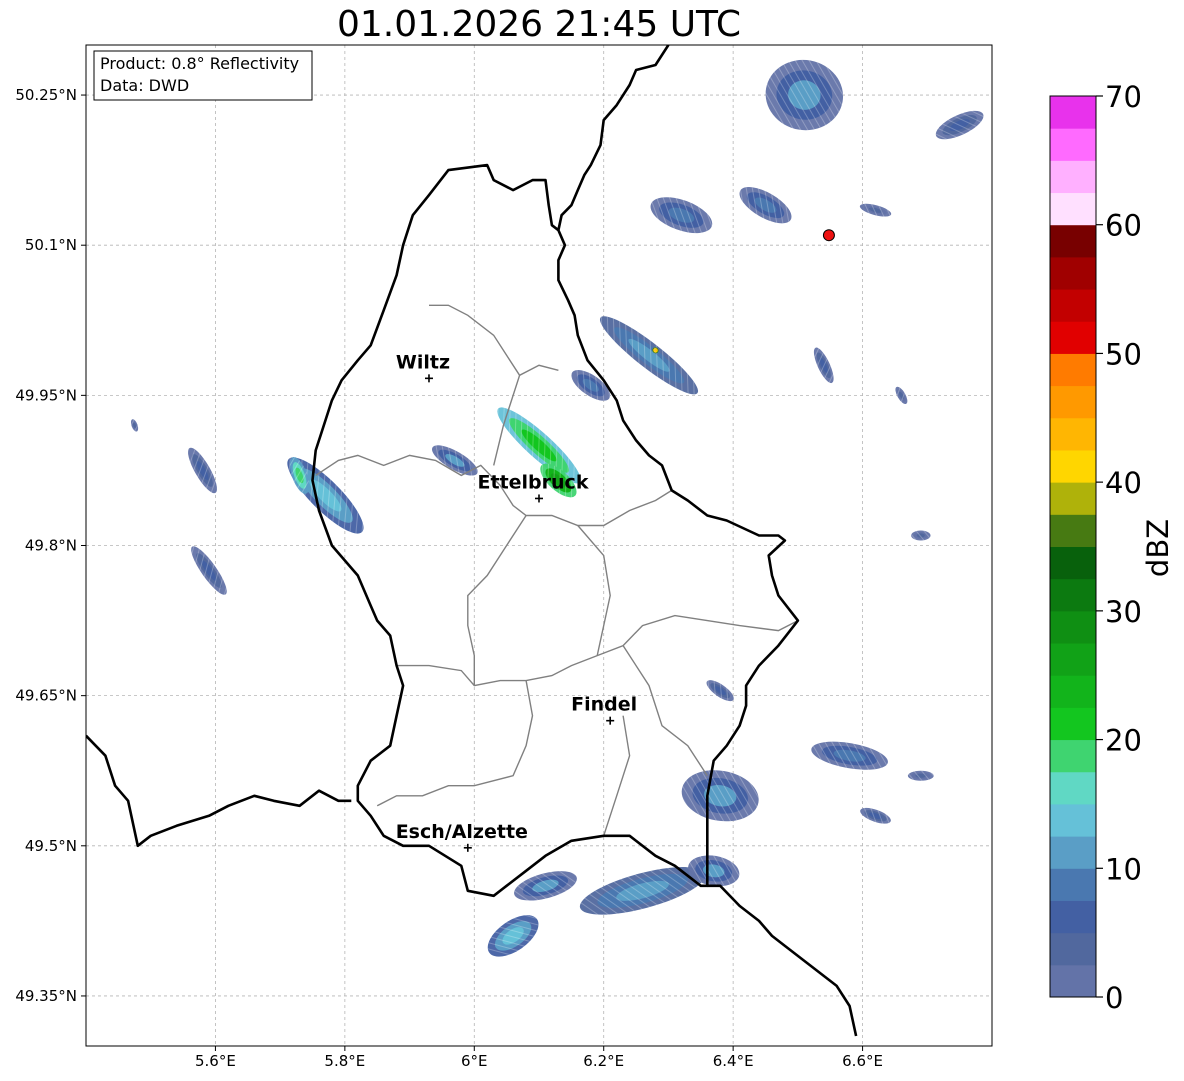 This screenshot has height=1081, width=1184. I want to click on y-tick-label: 50.25°N, so click(46, 95).